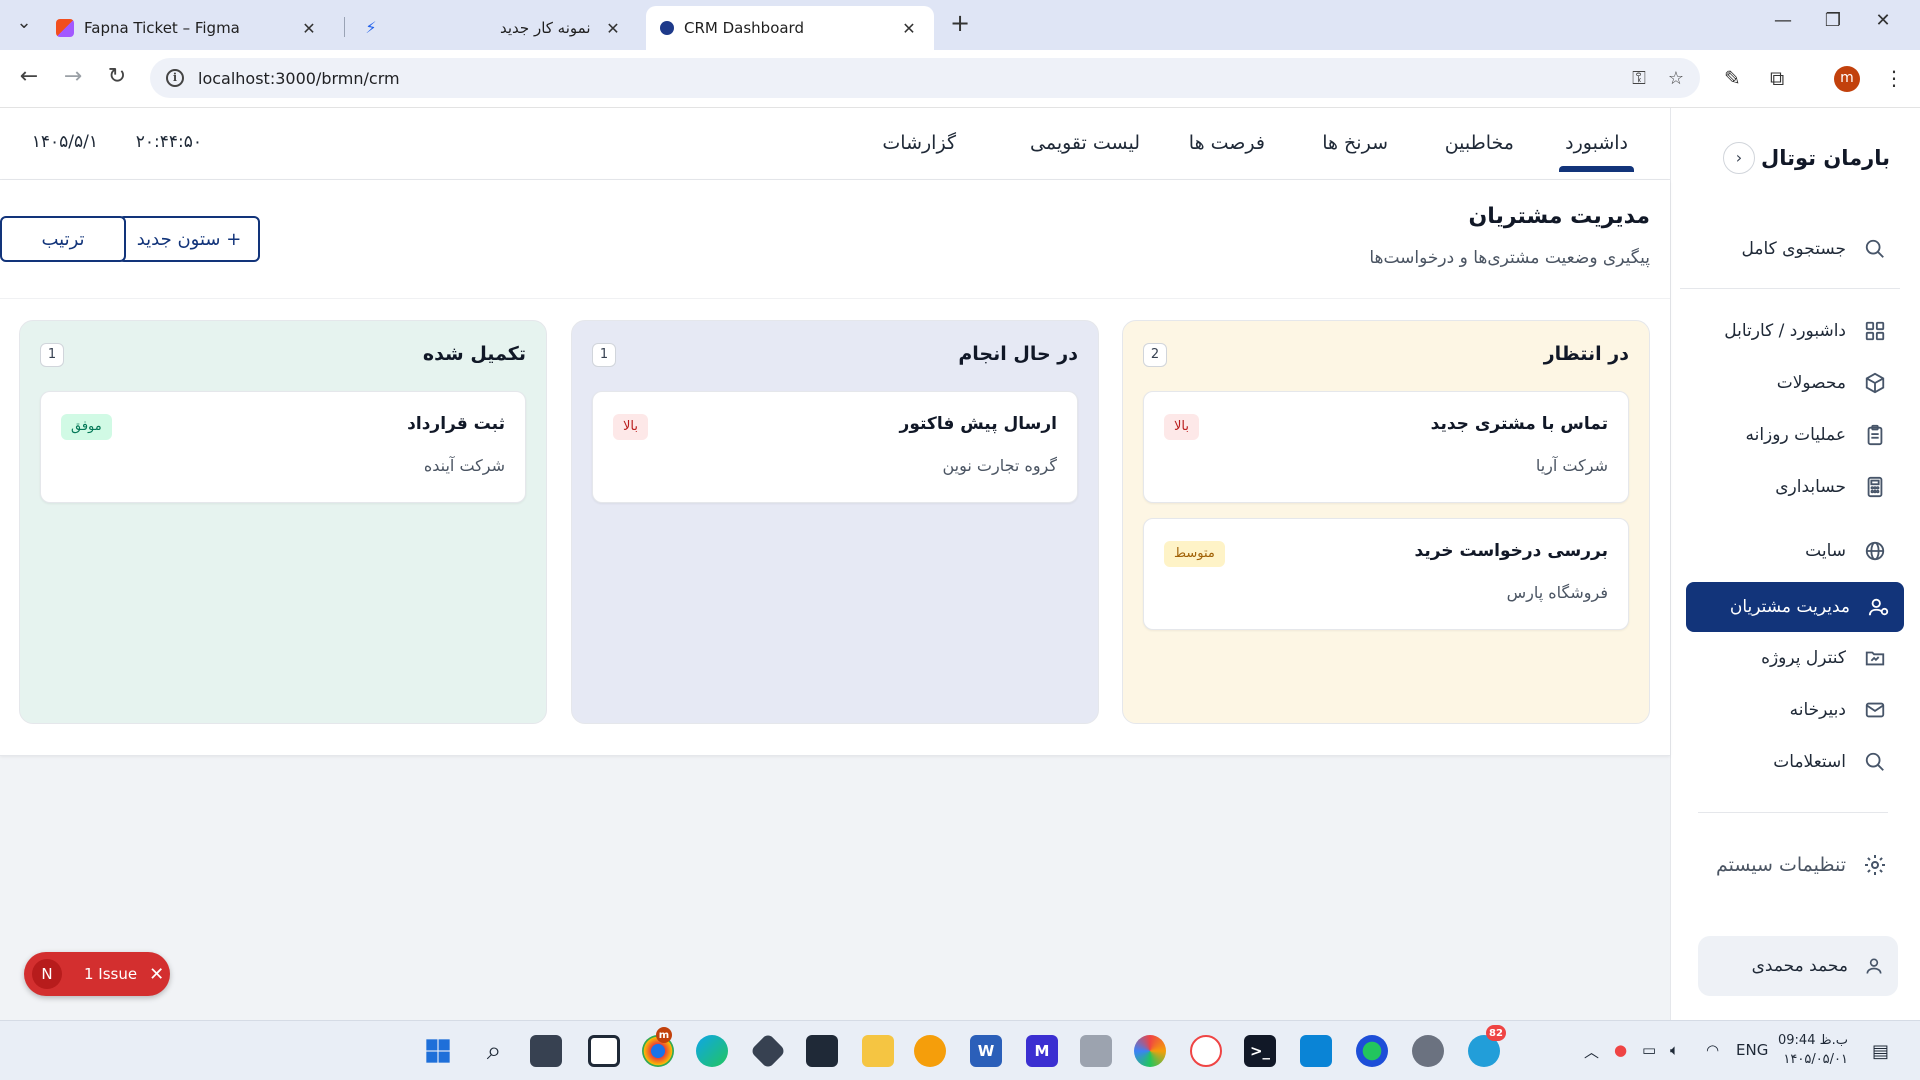 The width and height of the screenshot is (1920, 1080). Describe the element at coordinates (978, 424) in the screenshot. I see `card-title: ارسال پیش فاکتور` at that location.